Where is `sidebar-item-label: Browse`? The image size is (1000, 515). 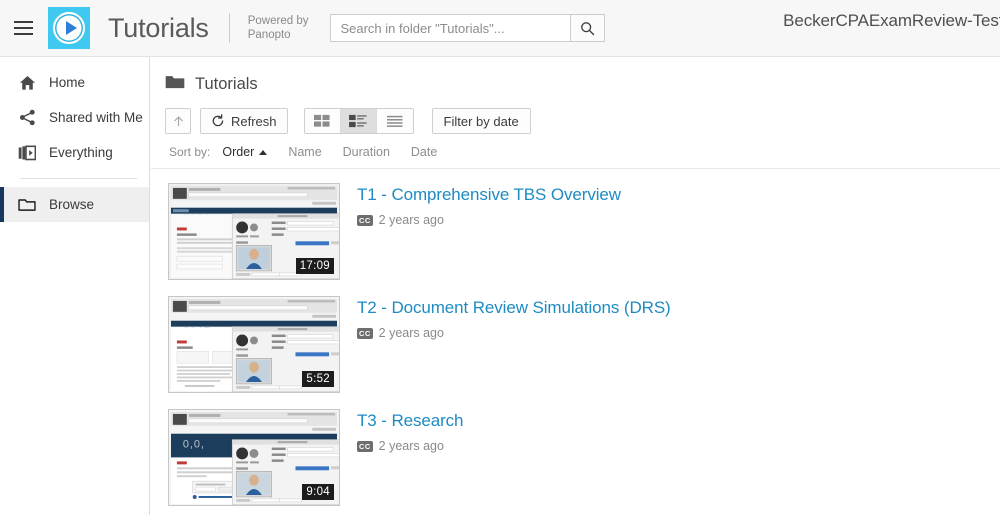 sidebar-item-label: Browse is located at coordinates (72, 204).